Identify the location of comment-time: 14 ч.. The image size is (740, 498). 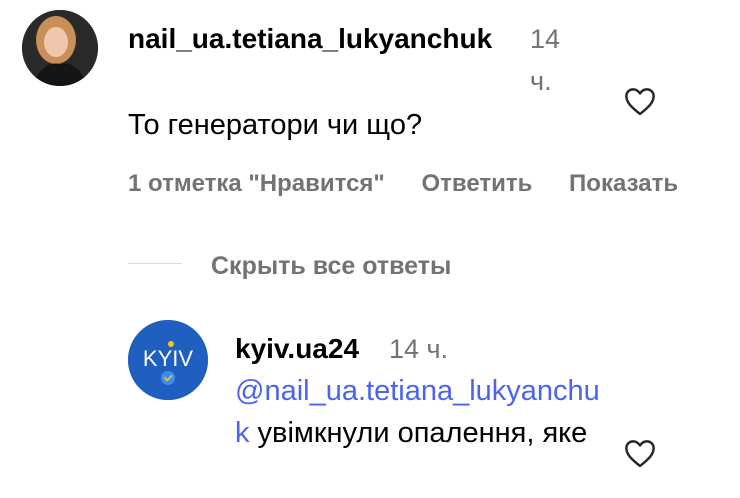
(545, 60).